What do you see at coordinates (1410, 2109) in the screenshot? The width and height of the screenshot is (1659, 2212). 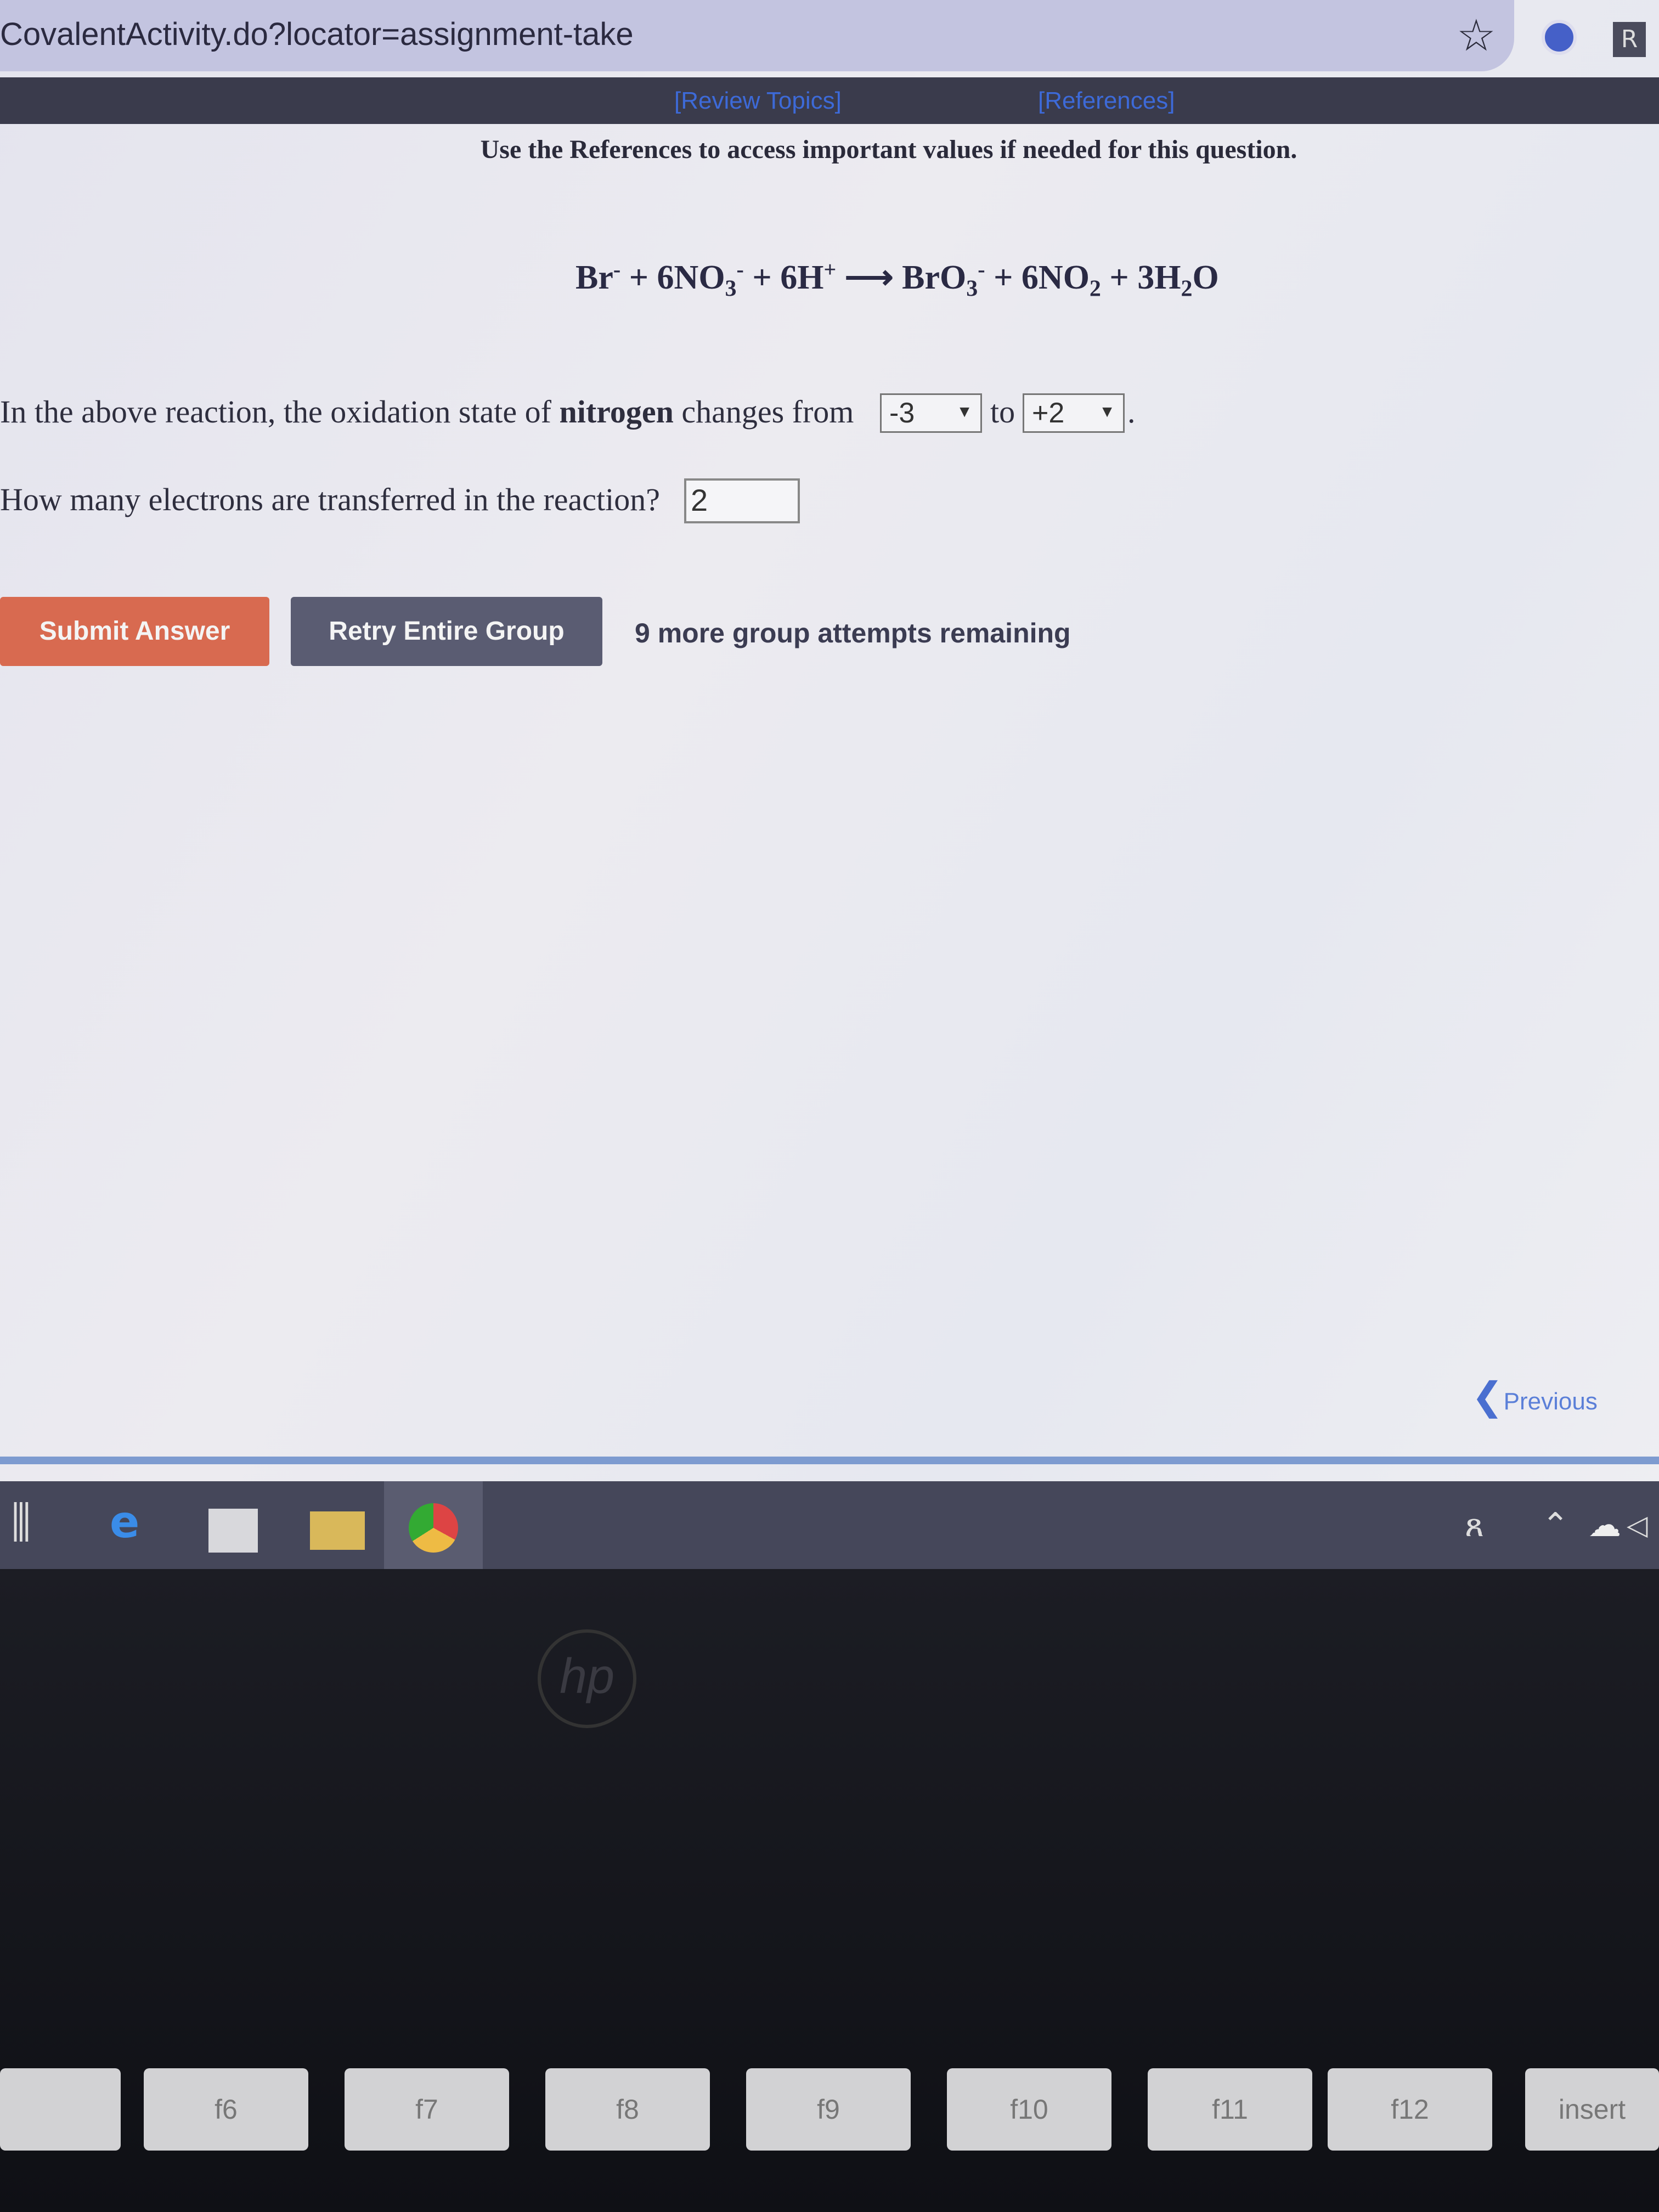 I see `key-f12: f12` at bounding box center [1410, 2109].